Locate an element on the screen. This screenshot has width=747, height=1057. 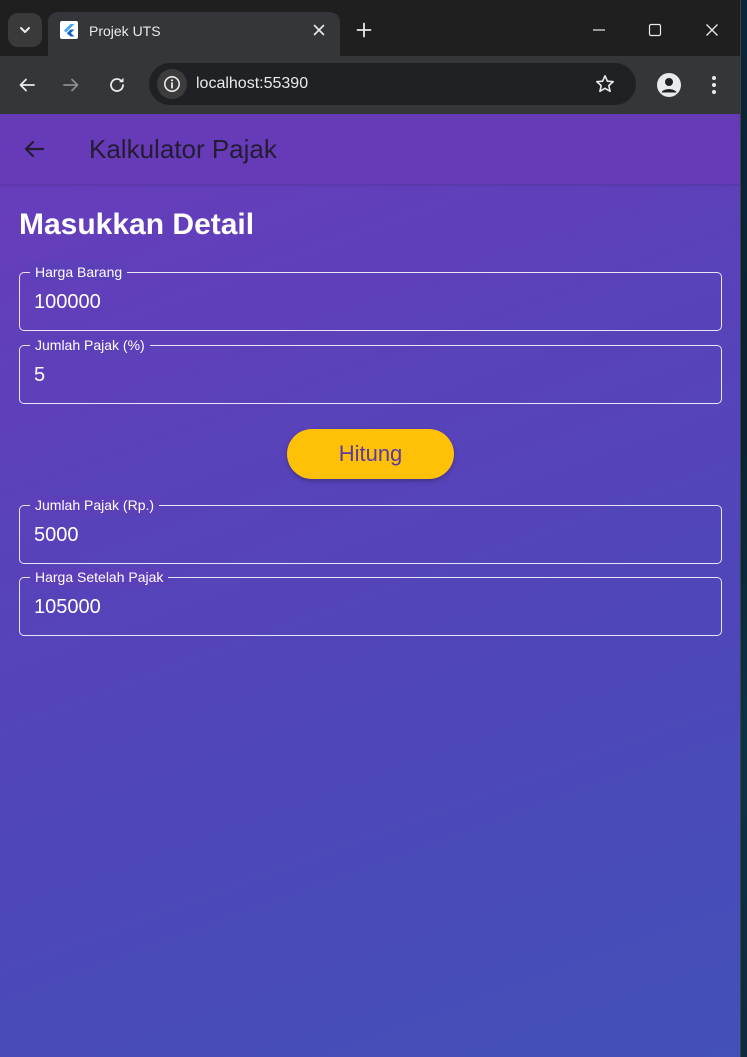
hitung-button: Hitung is located at coordinates (370, 454).